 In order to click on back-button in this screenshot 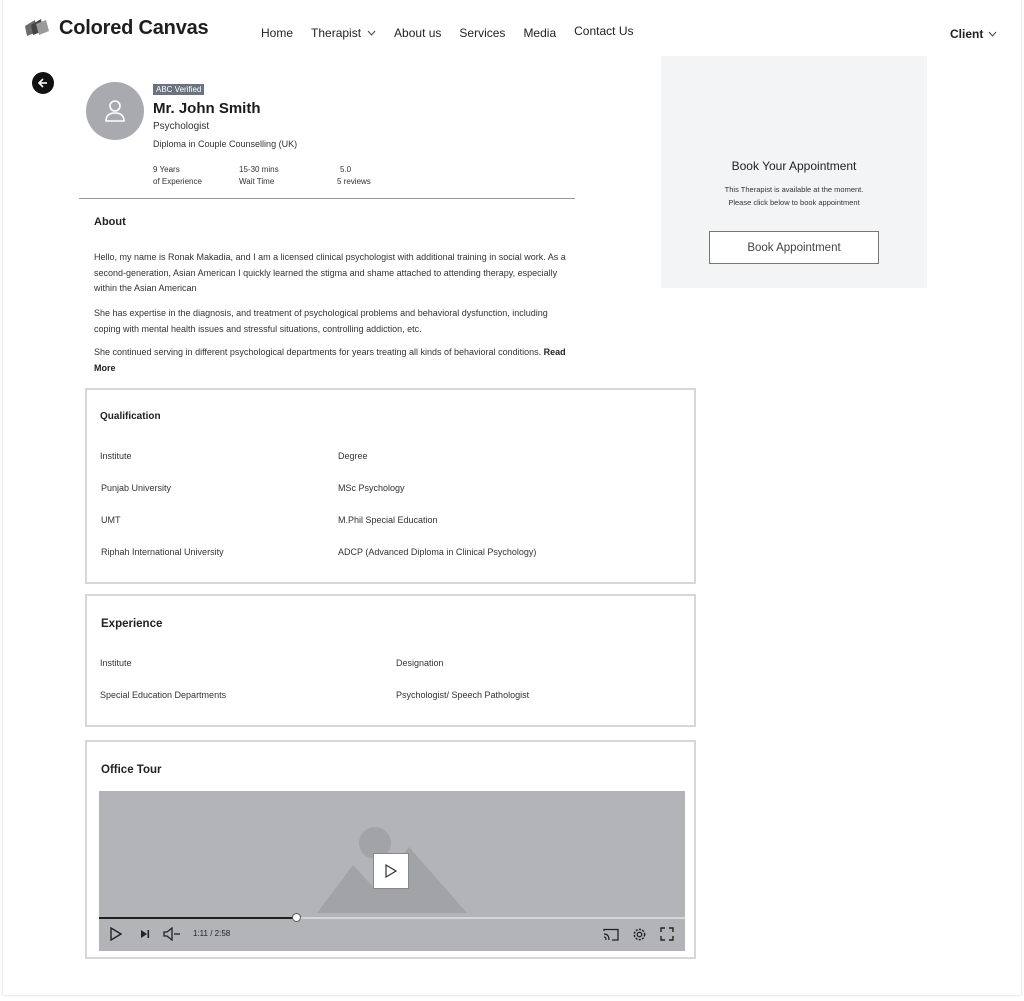, I will do `click(43, 83)`.